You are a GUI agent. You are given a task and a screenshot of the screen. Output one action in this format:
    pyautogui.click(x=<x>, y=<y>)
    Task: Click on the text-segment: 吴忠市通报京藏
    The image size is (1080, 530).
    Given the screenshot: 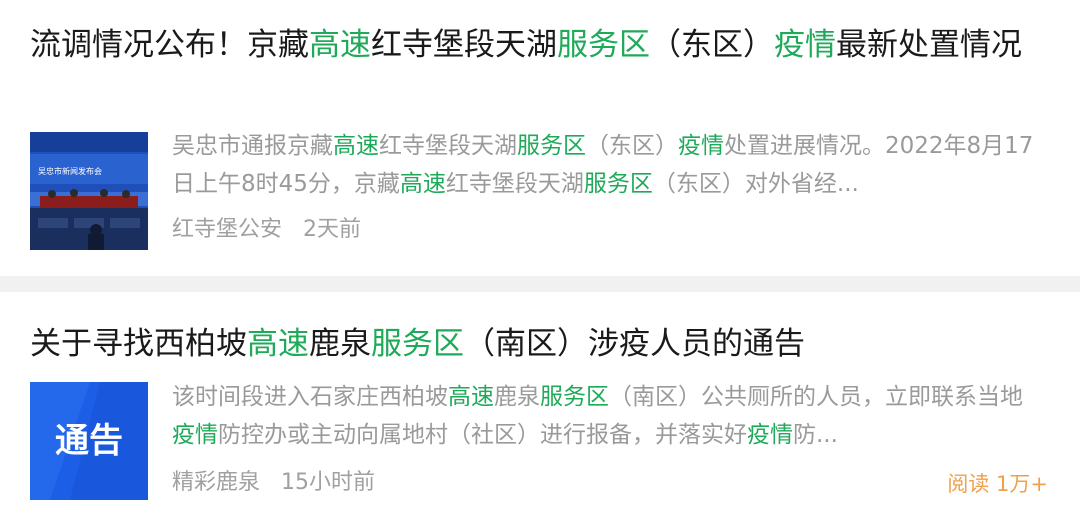 What is the action you would take?
    pyautogui.click(x=252, y=146)
    